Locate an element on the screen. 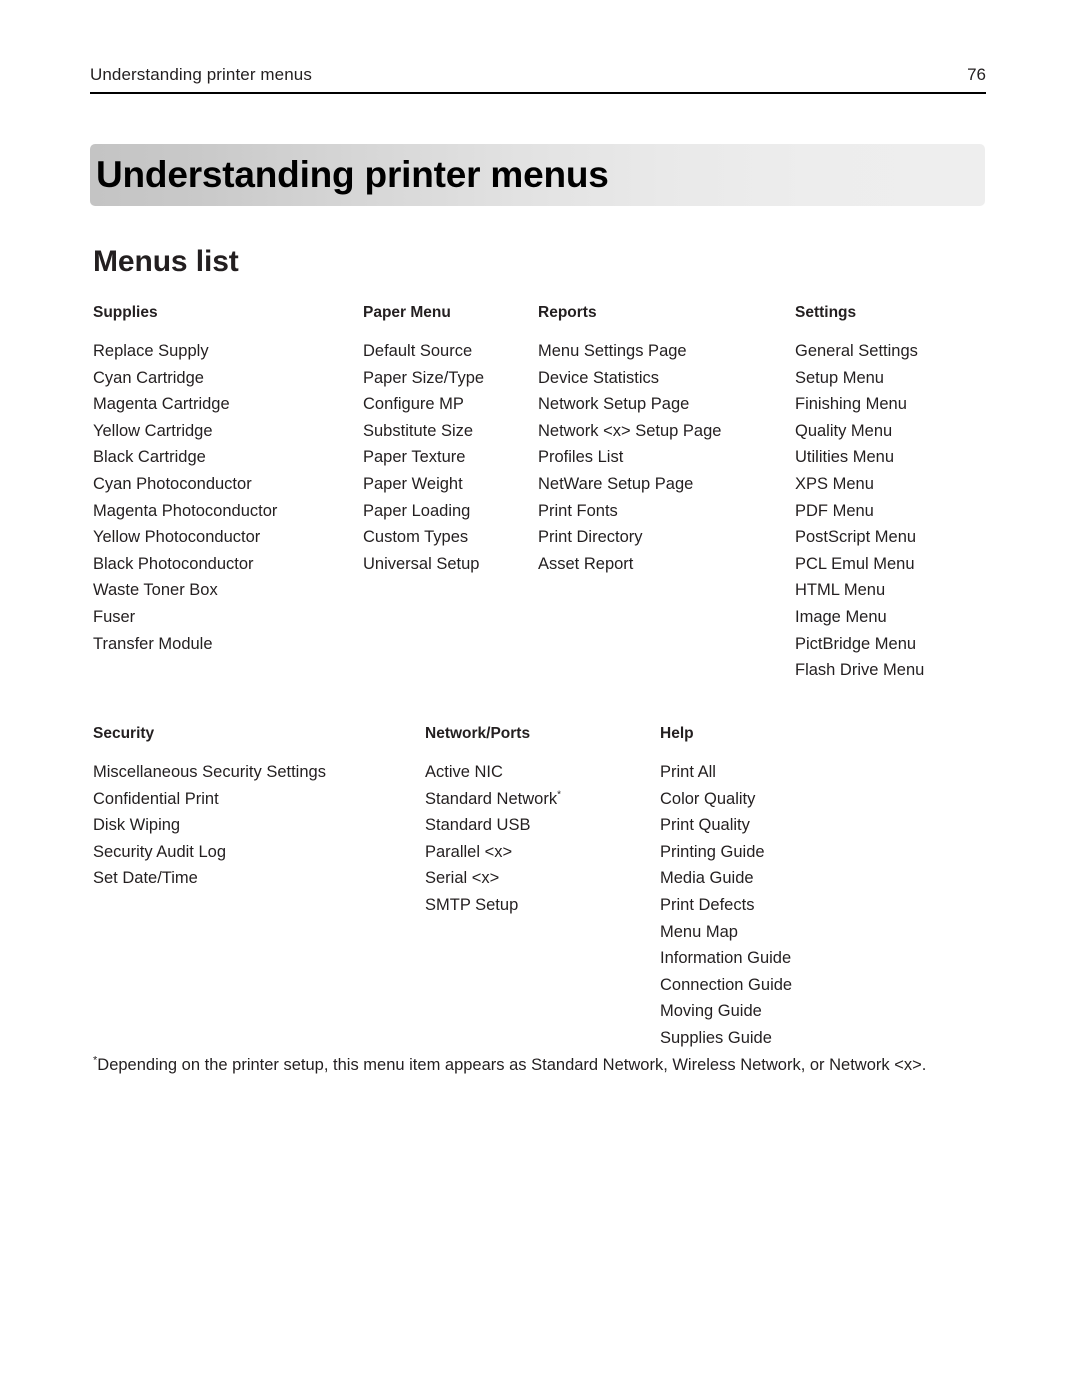 This screenshot has width=1080, height=1397. menu-item-paper-menu: Default Source is located at coordinates (418, 351).